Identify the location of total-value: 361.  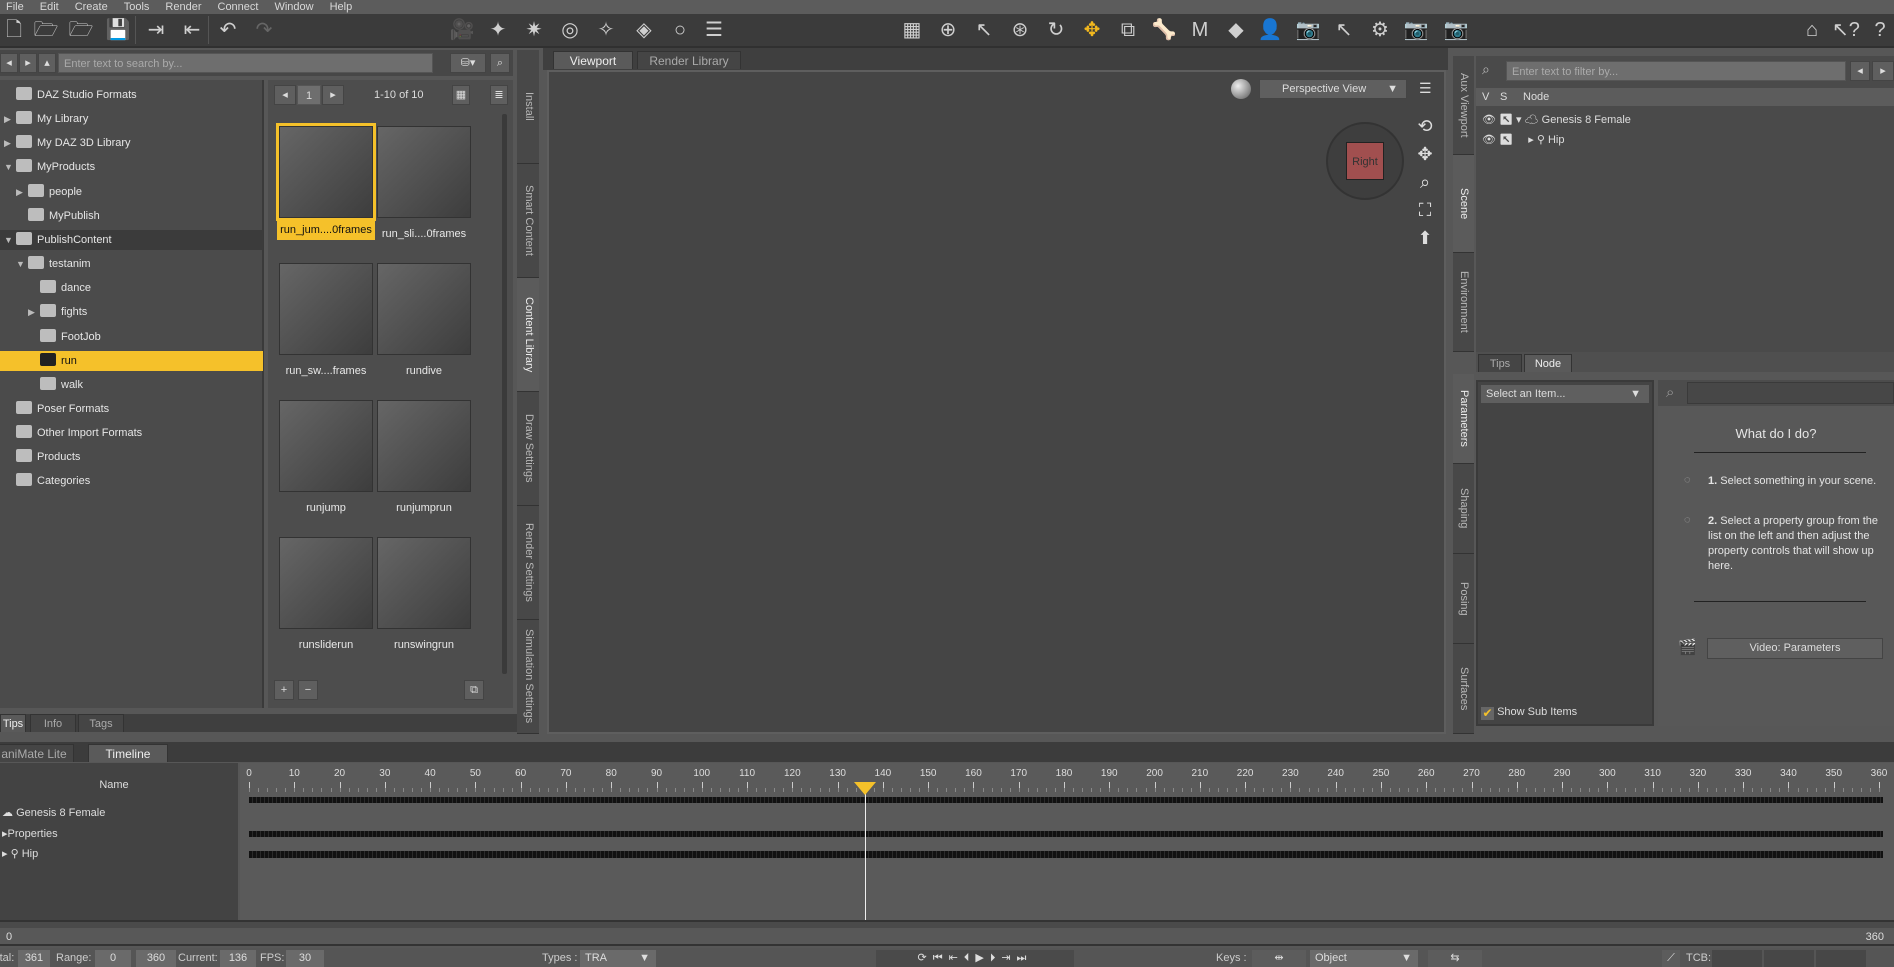
(34, 958).